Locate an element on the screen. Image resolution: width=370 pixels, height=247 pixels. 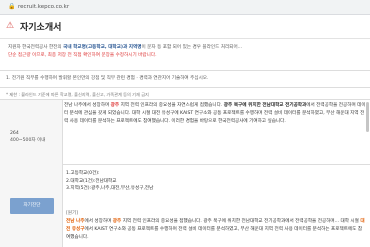
intro-line1-highlight: 국내 학교명(고등학교, 대학교)과 지역명 is located at coordinates (102, 47).